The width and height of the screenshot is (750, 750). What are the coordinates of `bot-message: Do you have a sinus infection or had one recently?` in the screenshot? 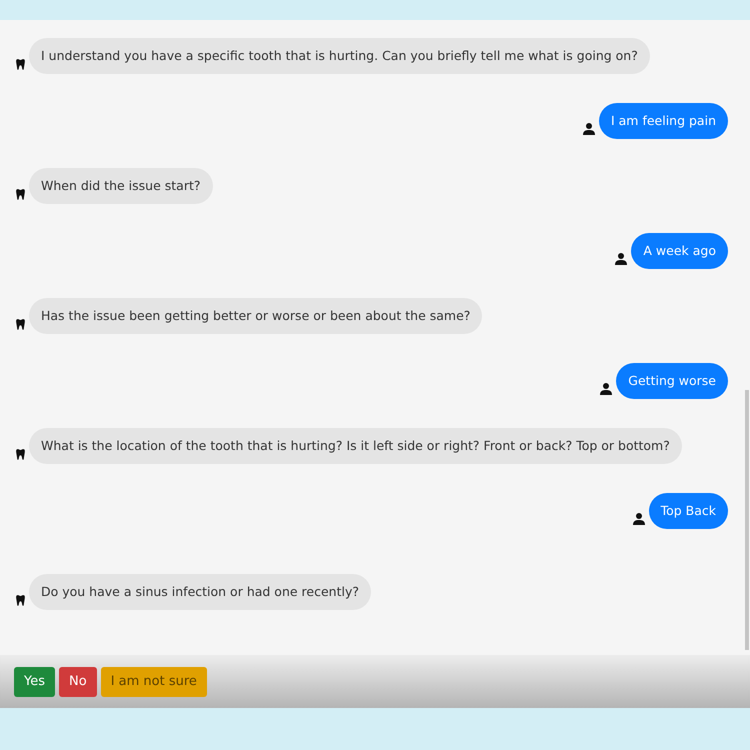 It's located at (200, 592).